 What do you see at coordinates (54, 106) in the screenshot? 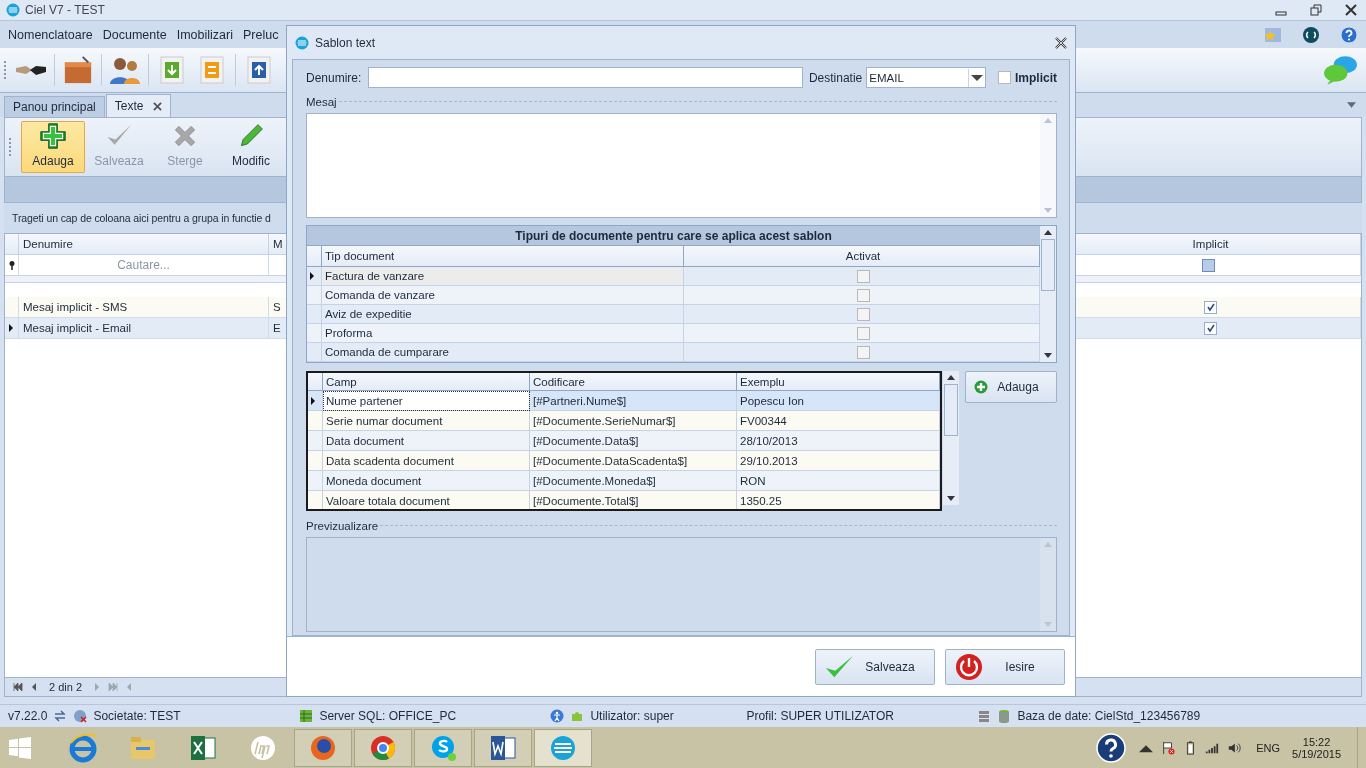
I see `tab: Panou principal` at bounding box center [54, 106].